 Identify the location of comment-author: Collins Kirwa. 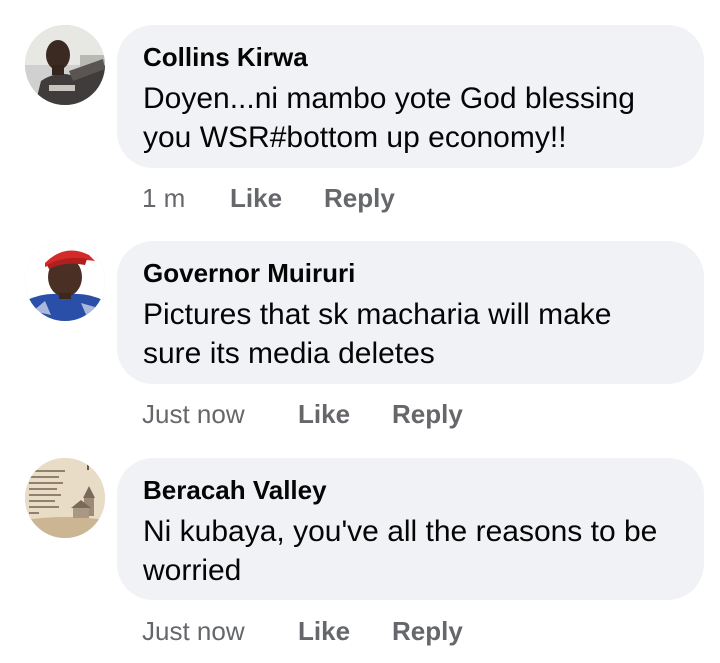
(410, 57).